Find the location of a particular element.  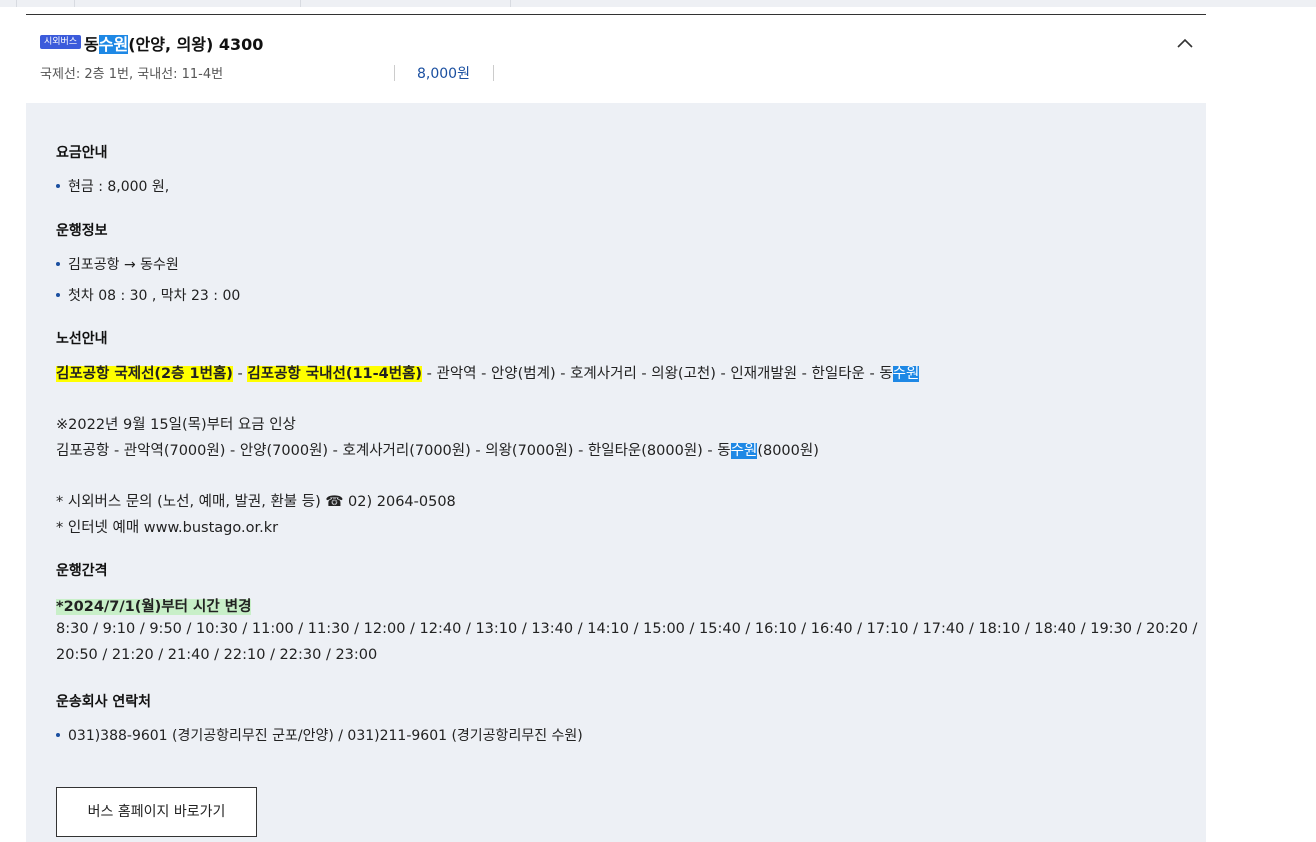

booking-note: * 인터넷 예매 www.bustago.or.kr is located at coordinates (167, 528).